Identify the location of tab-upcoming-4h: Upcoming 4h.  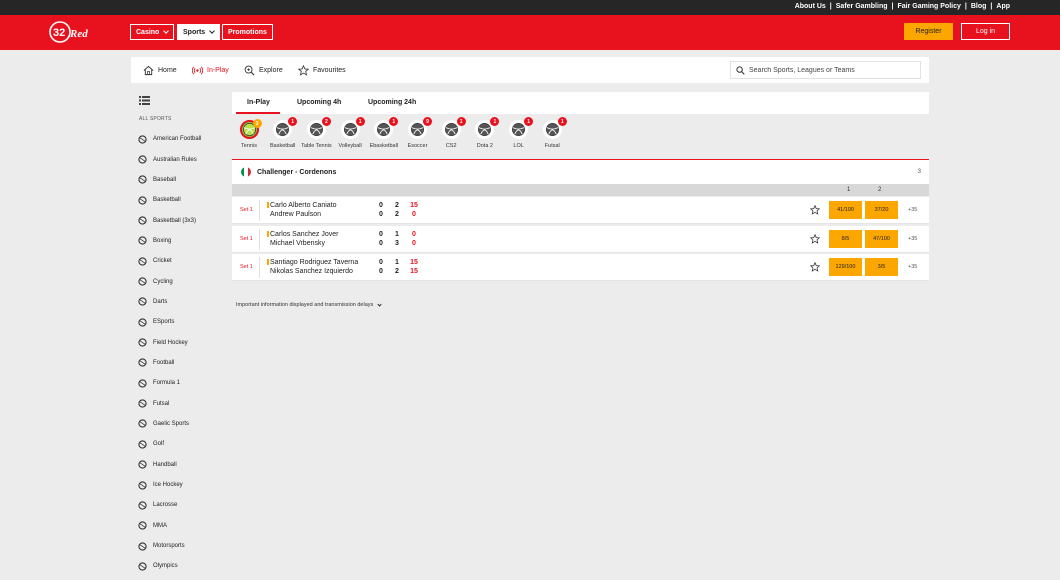
(319, 102).